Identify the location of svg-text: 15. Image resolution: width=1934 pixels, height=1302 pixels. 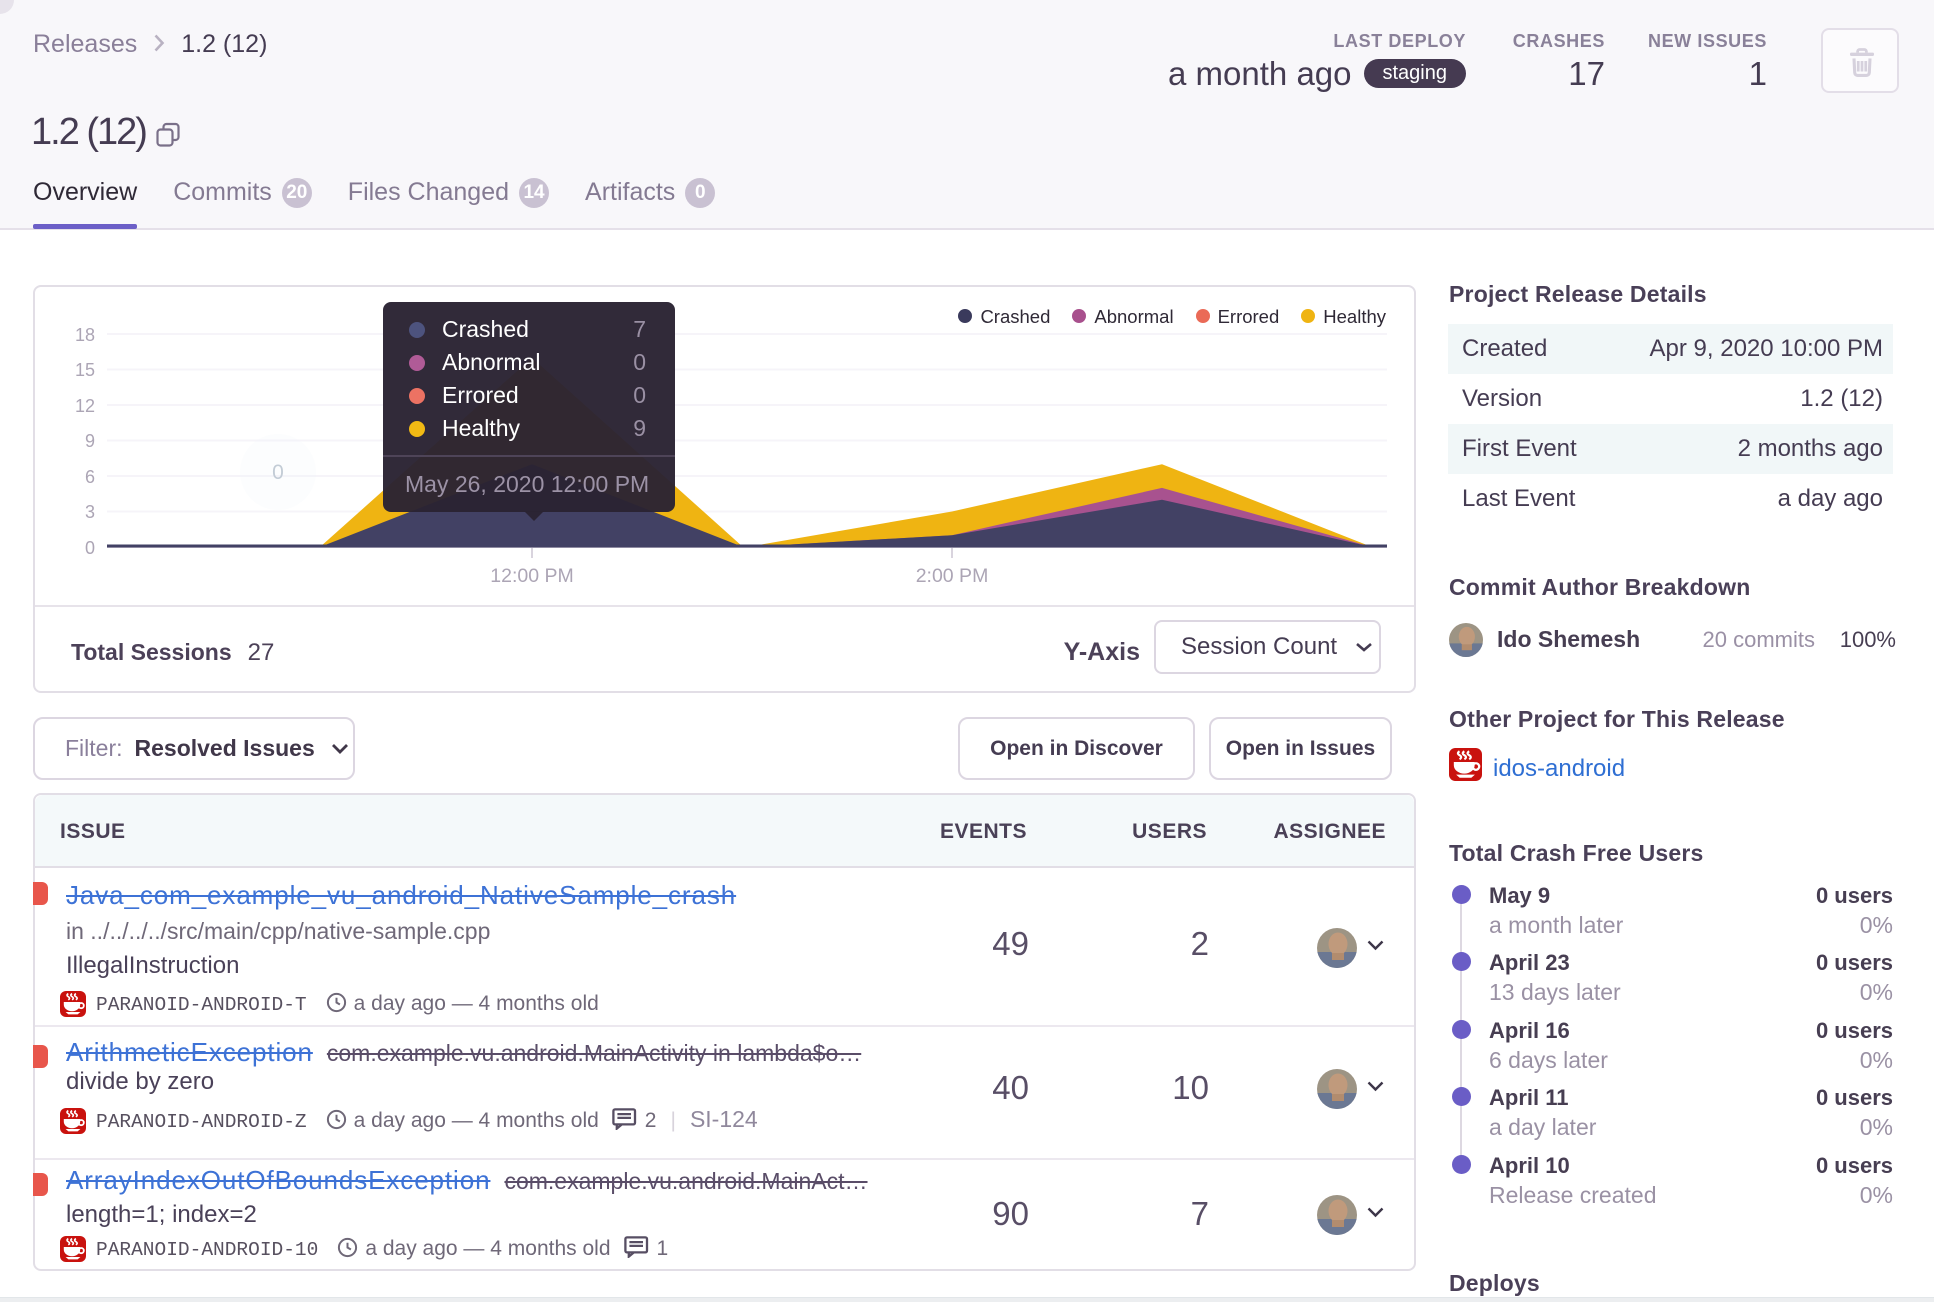
(85, 370).